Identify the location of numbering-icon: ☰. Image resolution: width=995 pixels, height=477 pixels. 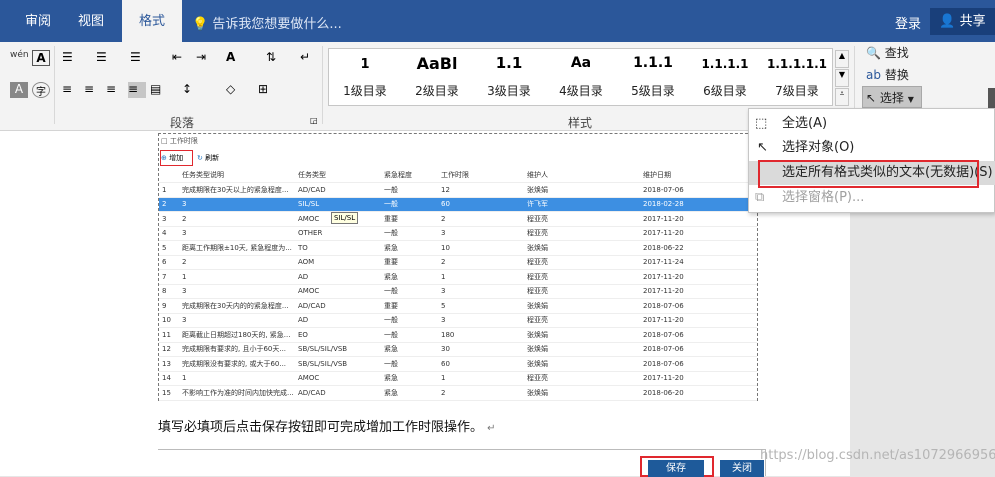
(105, 58).